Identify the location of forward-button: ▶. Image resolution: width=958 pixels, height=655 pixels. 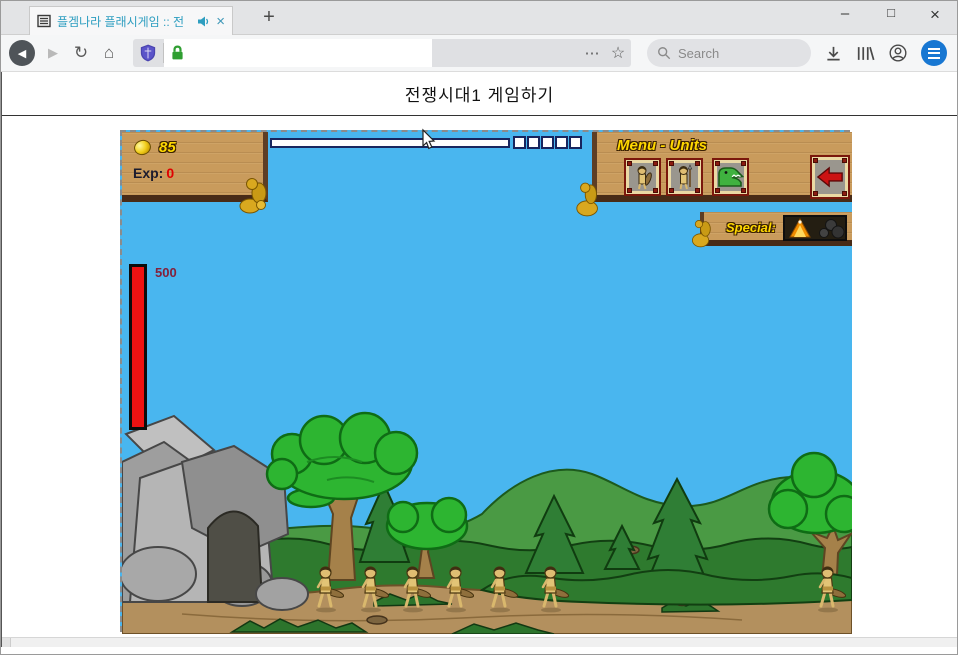
(53, 53).